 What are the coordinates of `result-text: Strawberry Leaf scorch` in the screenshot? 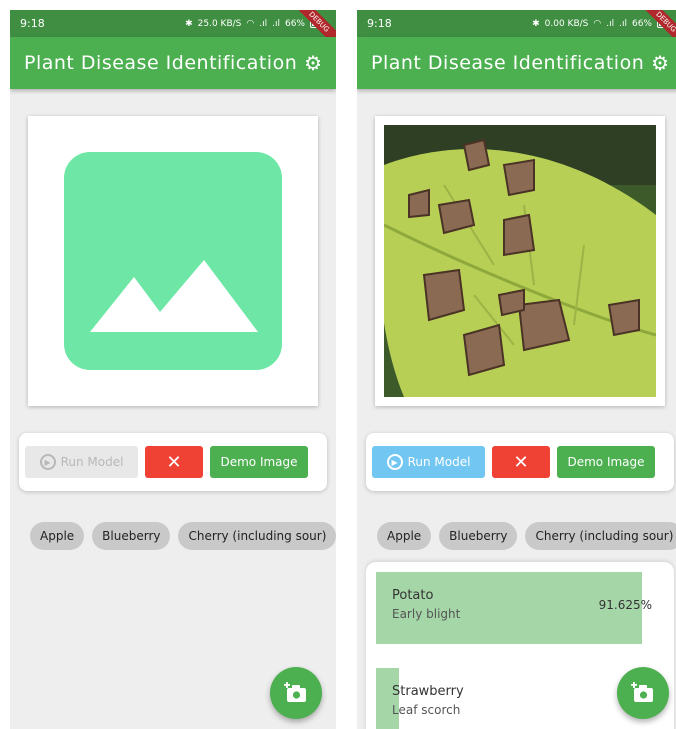 It's located at (428, 700).